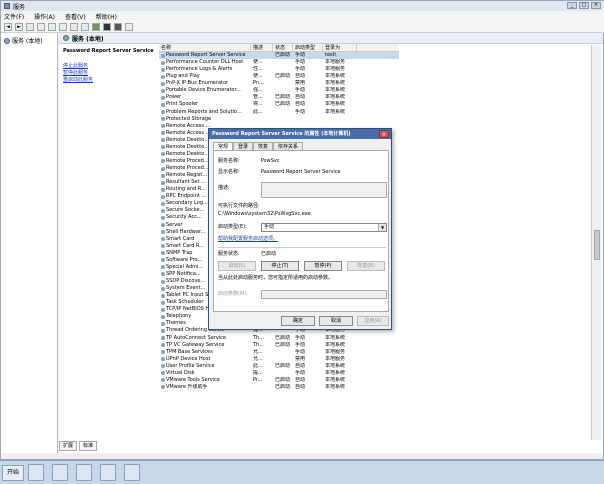  What do you see at coordinates (205, 47) in the screenshot?
I see `column-name: 名称` at bounding box center [205, 47].